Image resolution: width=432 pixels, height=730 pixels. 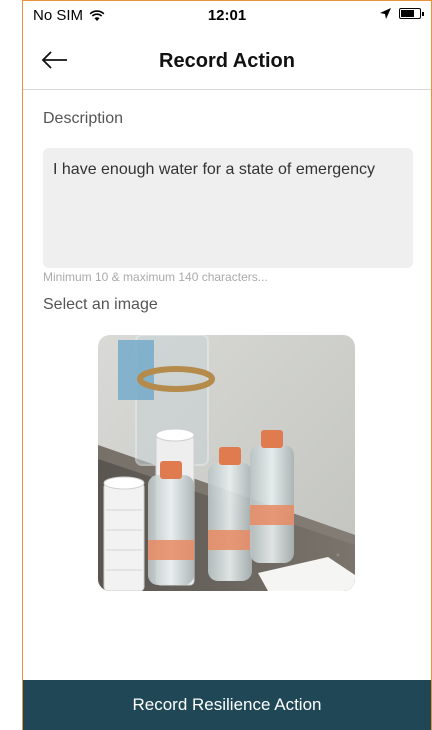 I want to click on page-title: Record Action, so click(x=227, y=61).